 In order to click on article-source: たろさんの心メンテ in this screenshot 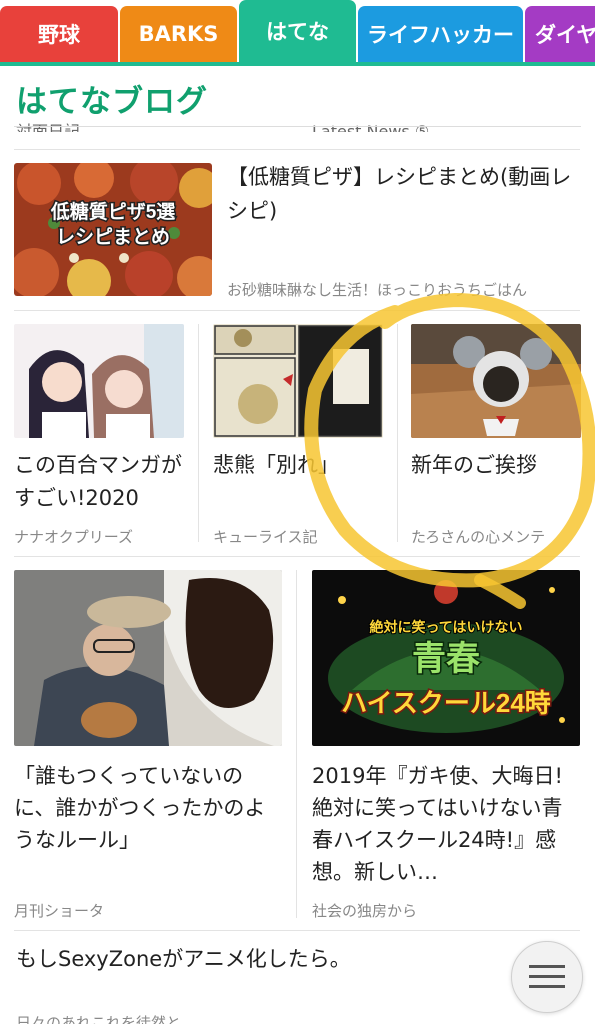, I will do `click(478, 537)`.